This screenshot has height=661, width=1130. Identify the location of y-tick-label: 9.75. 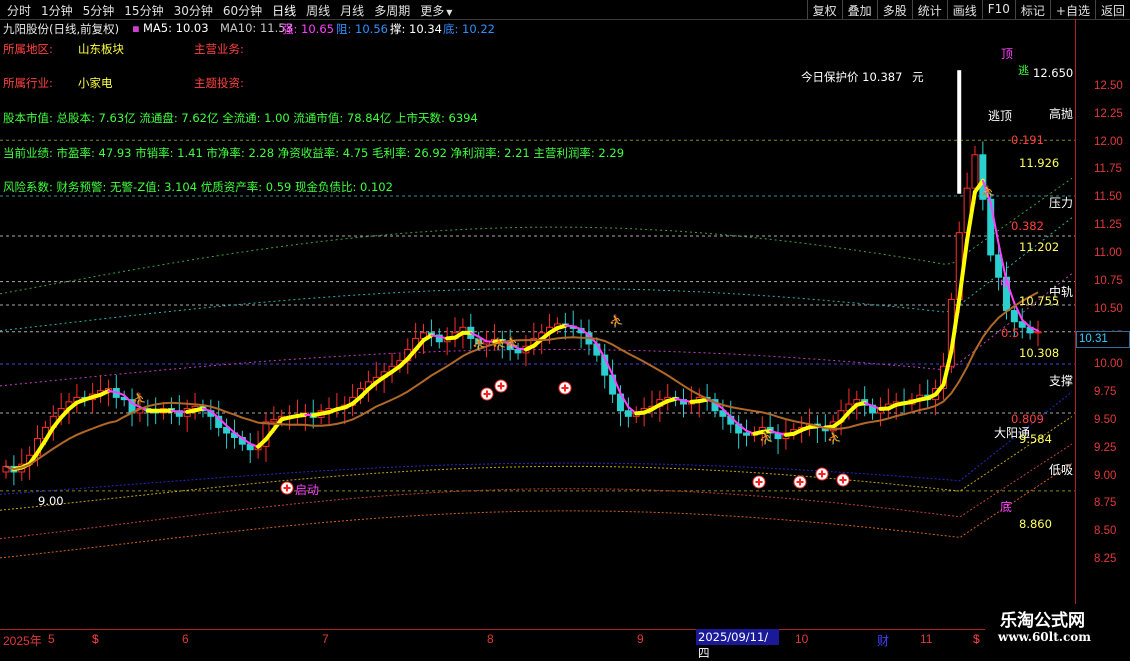
(1105, 392).